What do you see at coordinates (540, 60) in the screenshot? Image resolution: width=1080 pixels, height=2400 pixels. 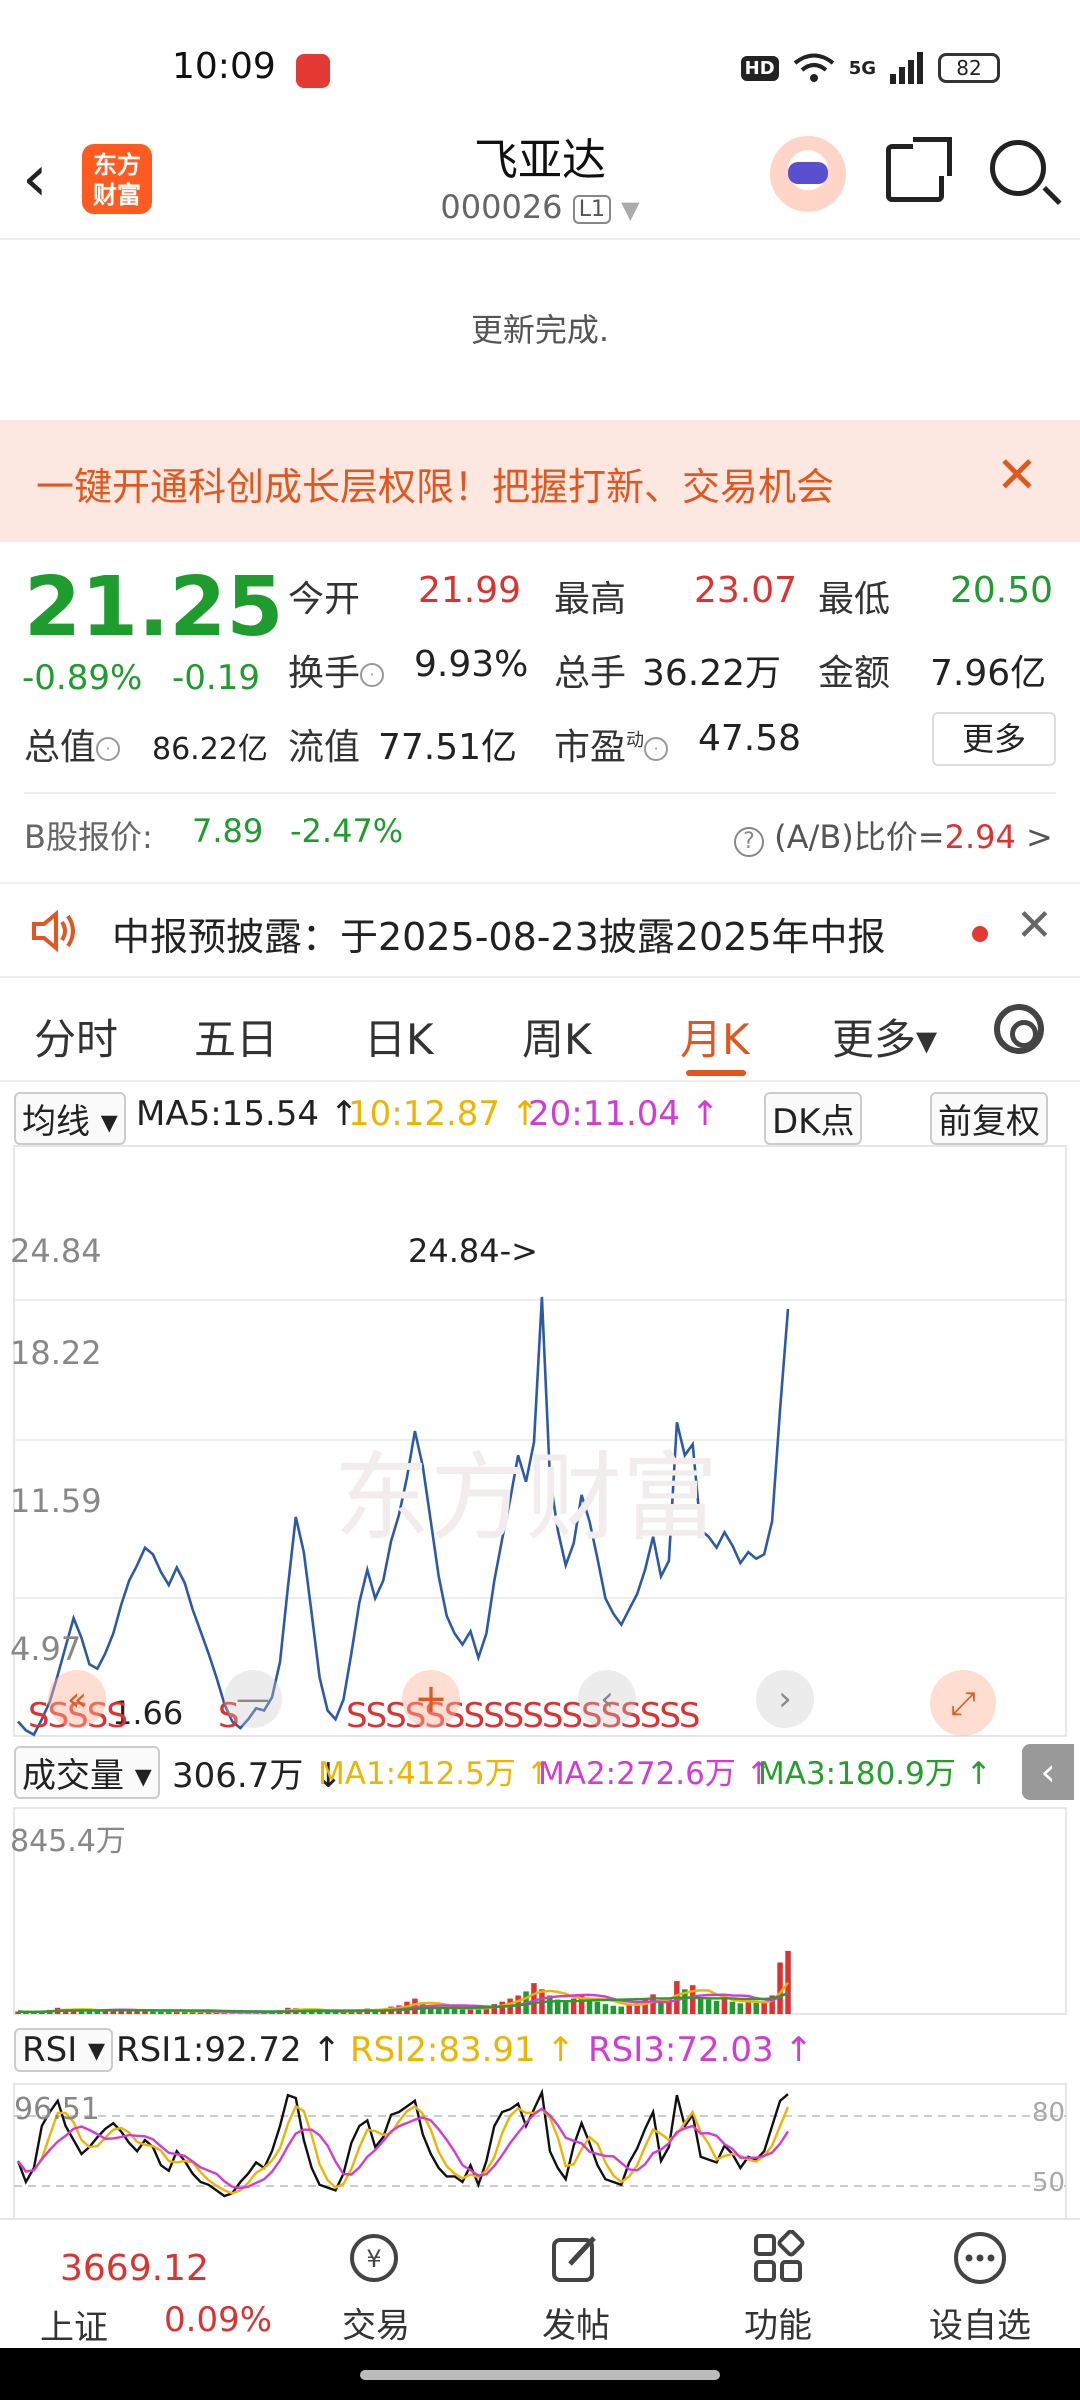 I see `status-bar: 10:09 HD 5G 82` at bounding box center [540, 60].